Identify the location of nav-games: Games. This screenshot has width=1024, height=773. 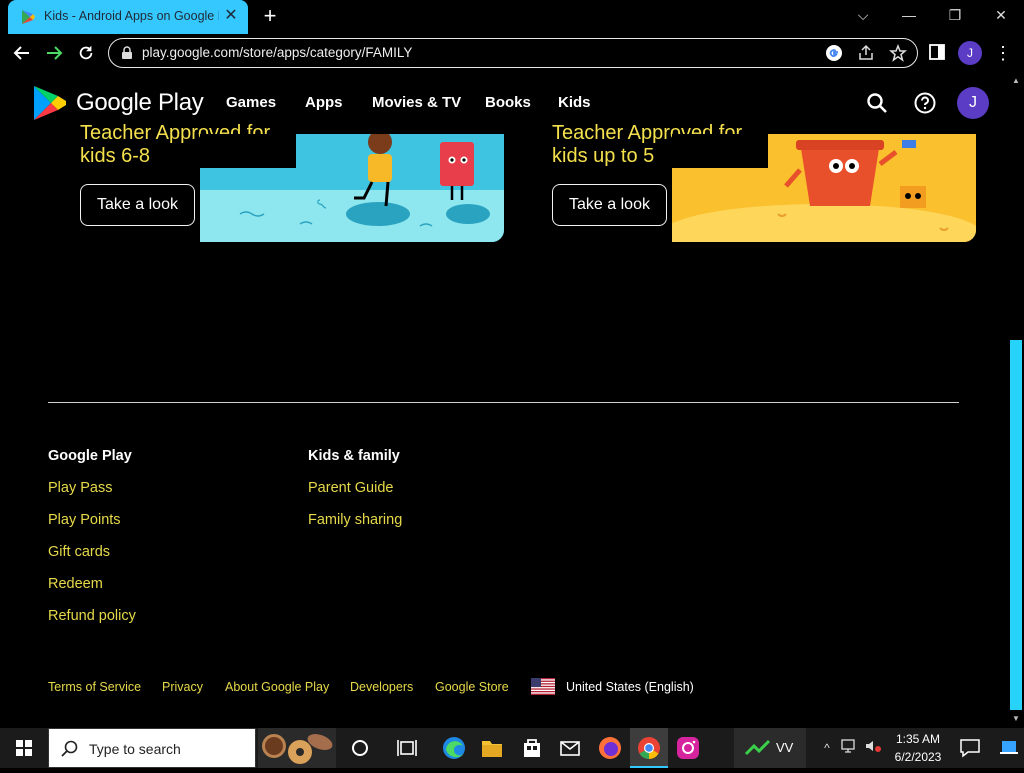
(251, 102).